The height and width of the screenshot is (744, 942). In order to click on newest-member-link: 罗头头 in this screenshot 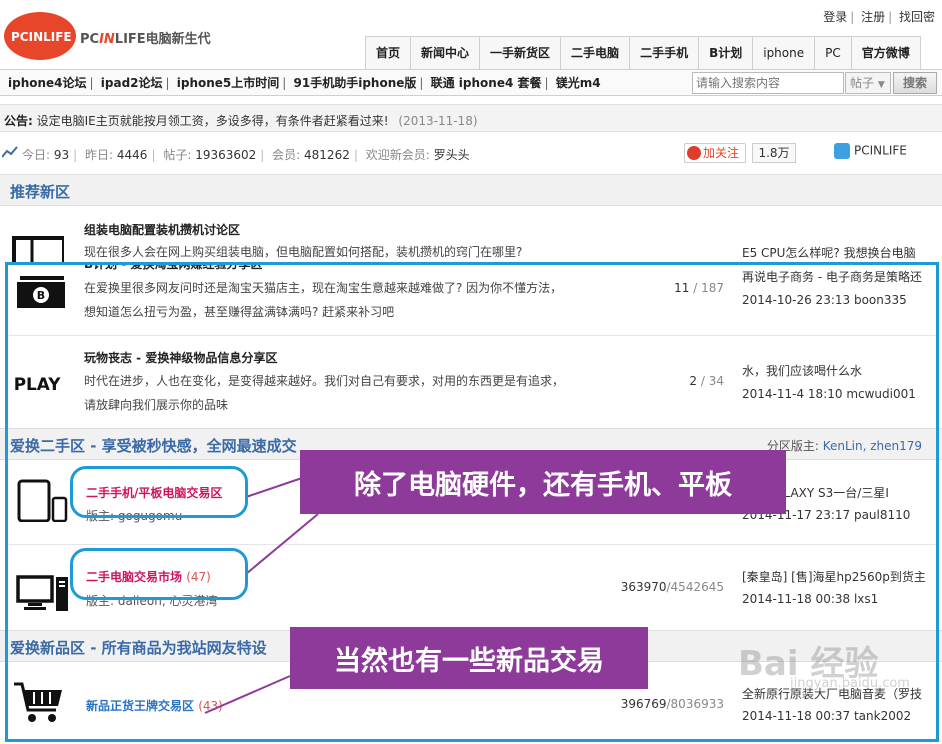, I will do `click(452, 155)`.